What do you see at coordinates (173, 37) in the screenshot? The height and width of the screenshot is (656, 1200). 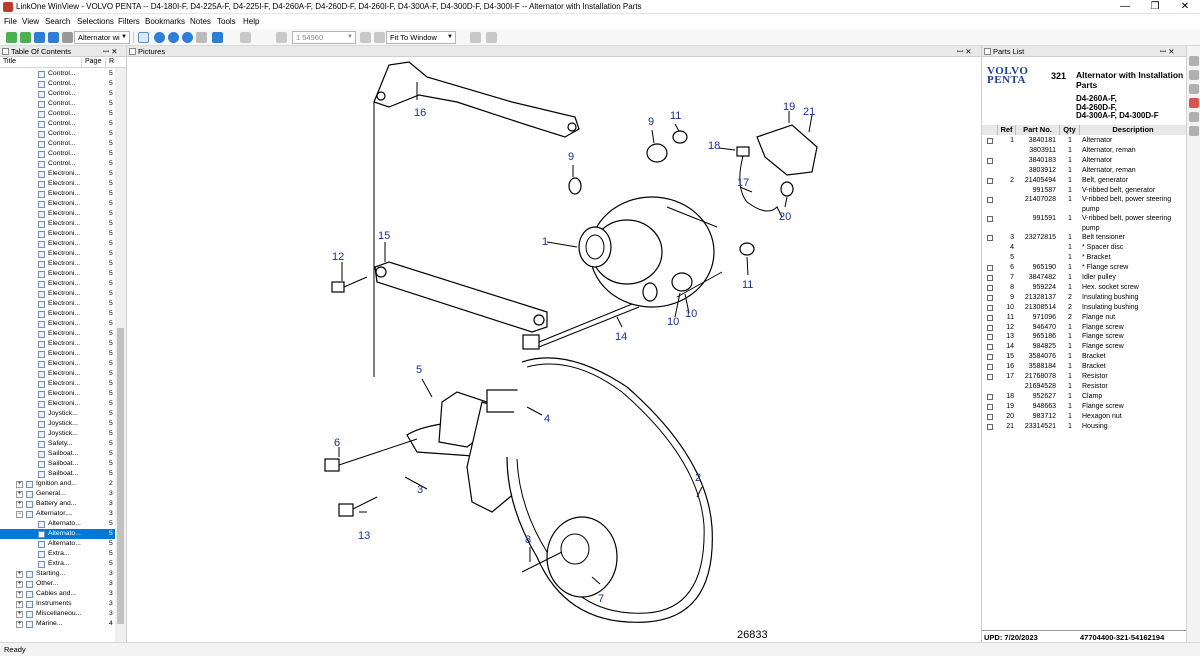 I see `next-icon` at bounding box center [173, 37].